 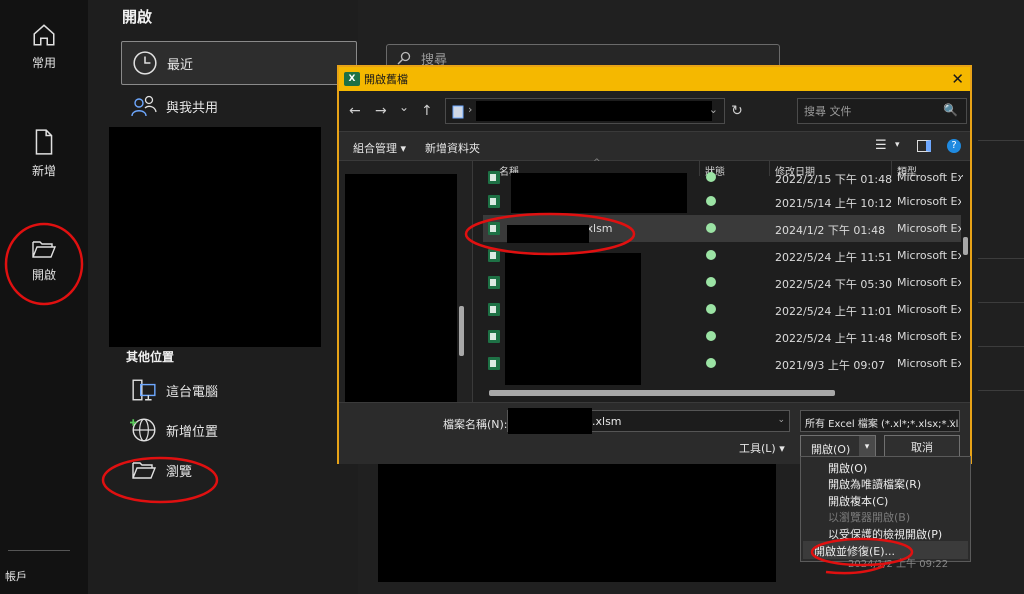 I want to click on file-list-hscroll, so click(x=662, y=393).